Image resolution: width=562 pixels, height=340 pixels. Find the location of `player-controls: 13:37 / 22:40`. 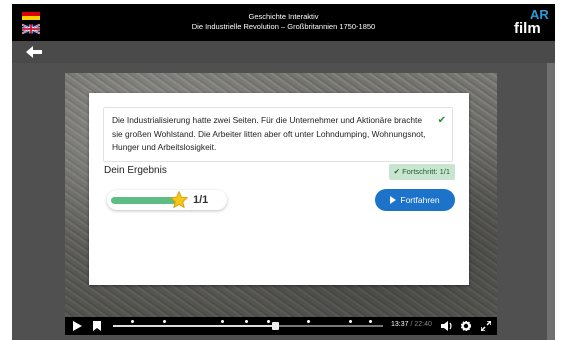

player-controls: 13:37 / 22:40 is located at coordinates (281, 326).